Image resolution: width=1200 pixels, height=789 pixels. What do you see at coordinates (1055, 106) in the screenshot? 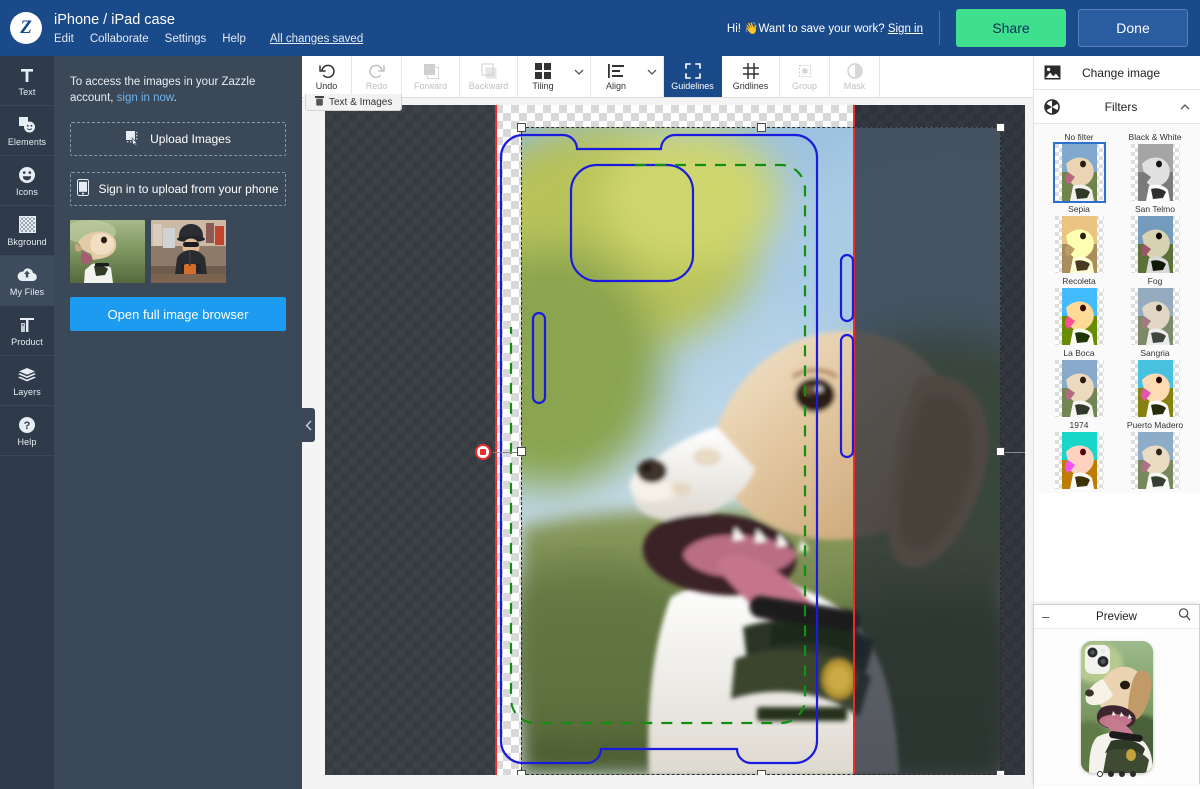
I see `filters-icon` at bounding box center [1055, 106].